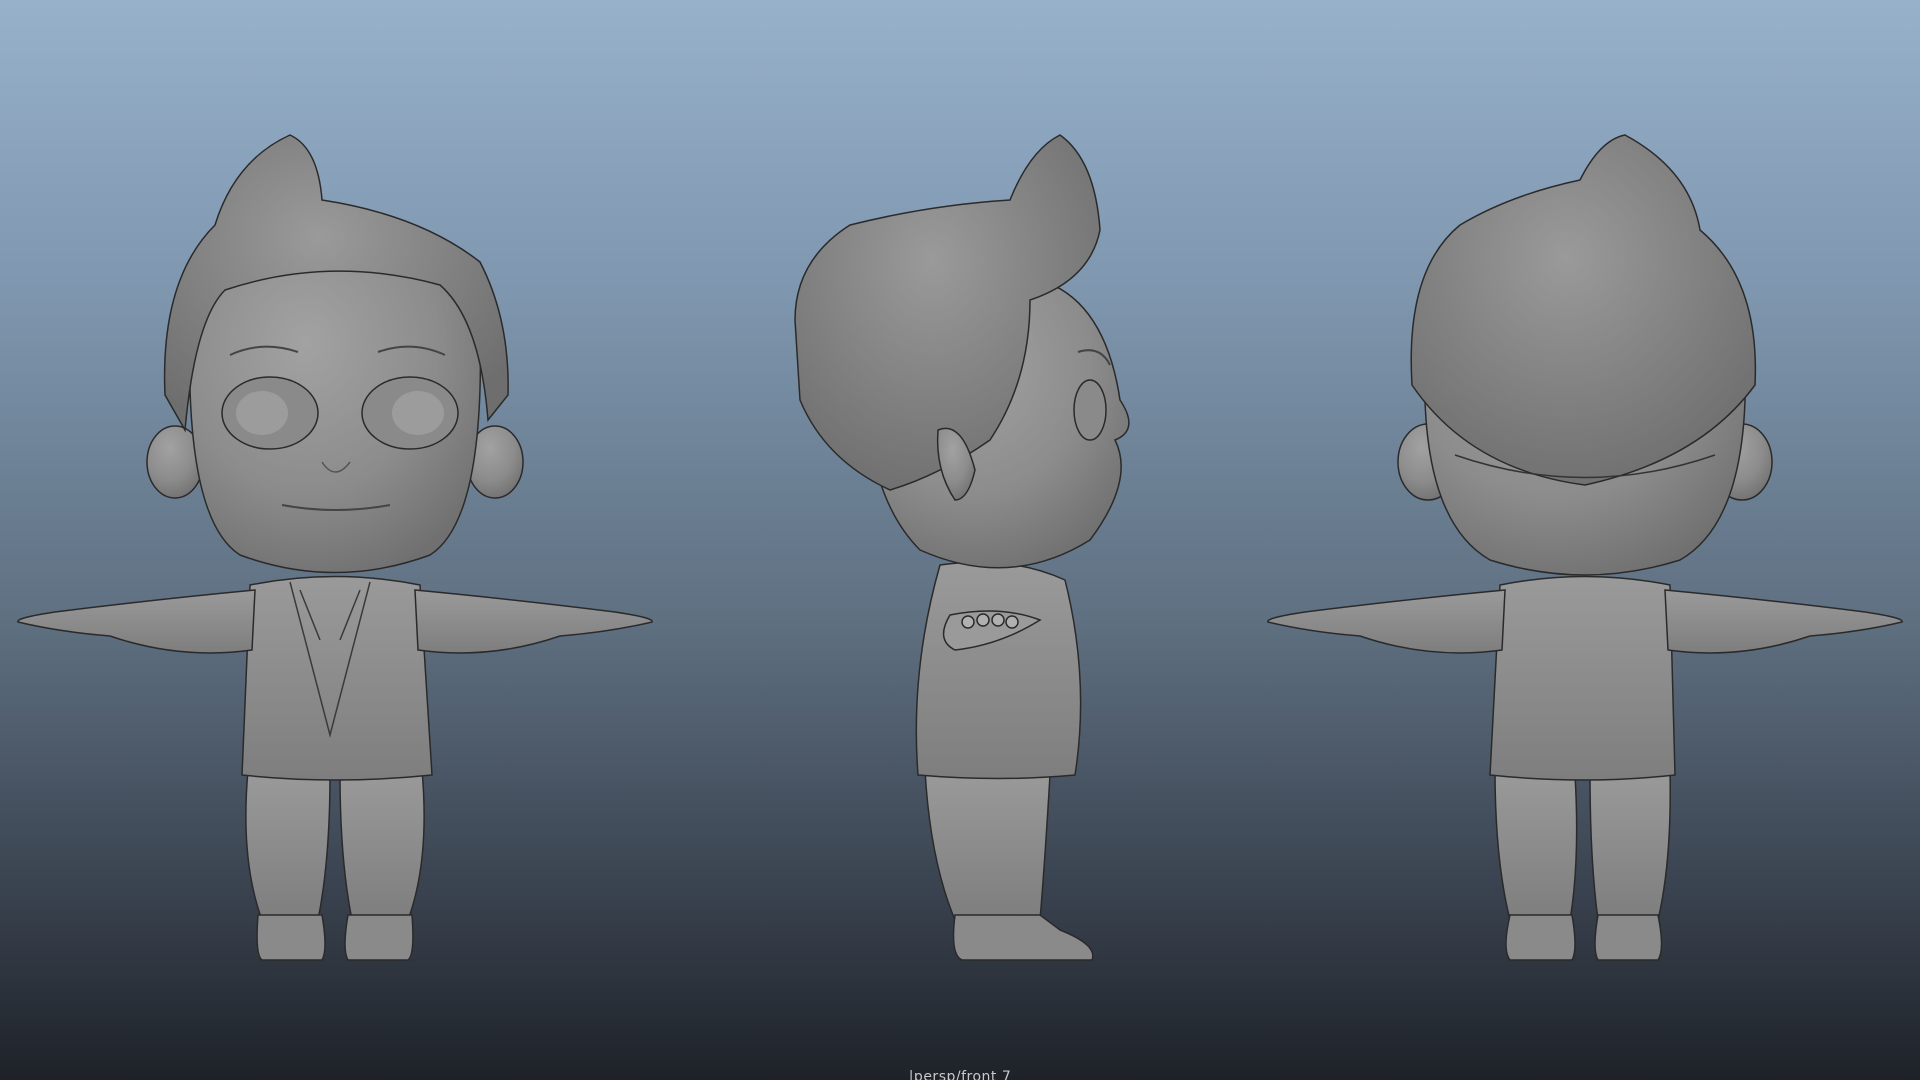  I want to click on side-eye, so click(1090, 410).